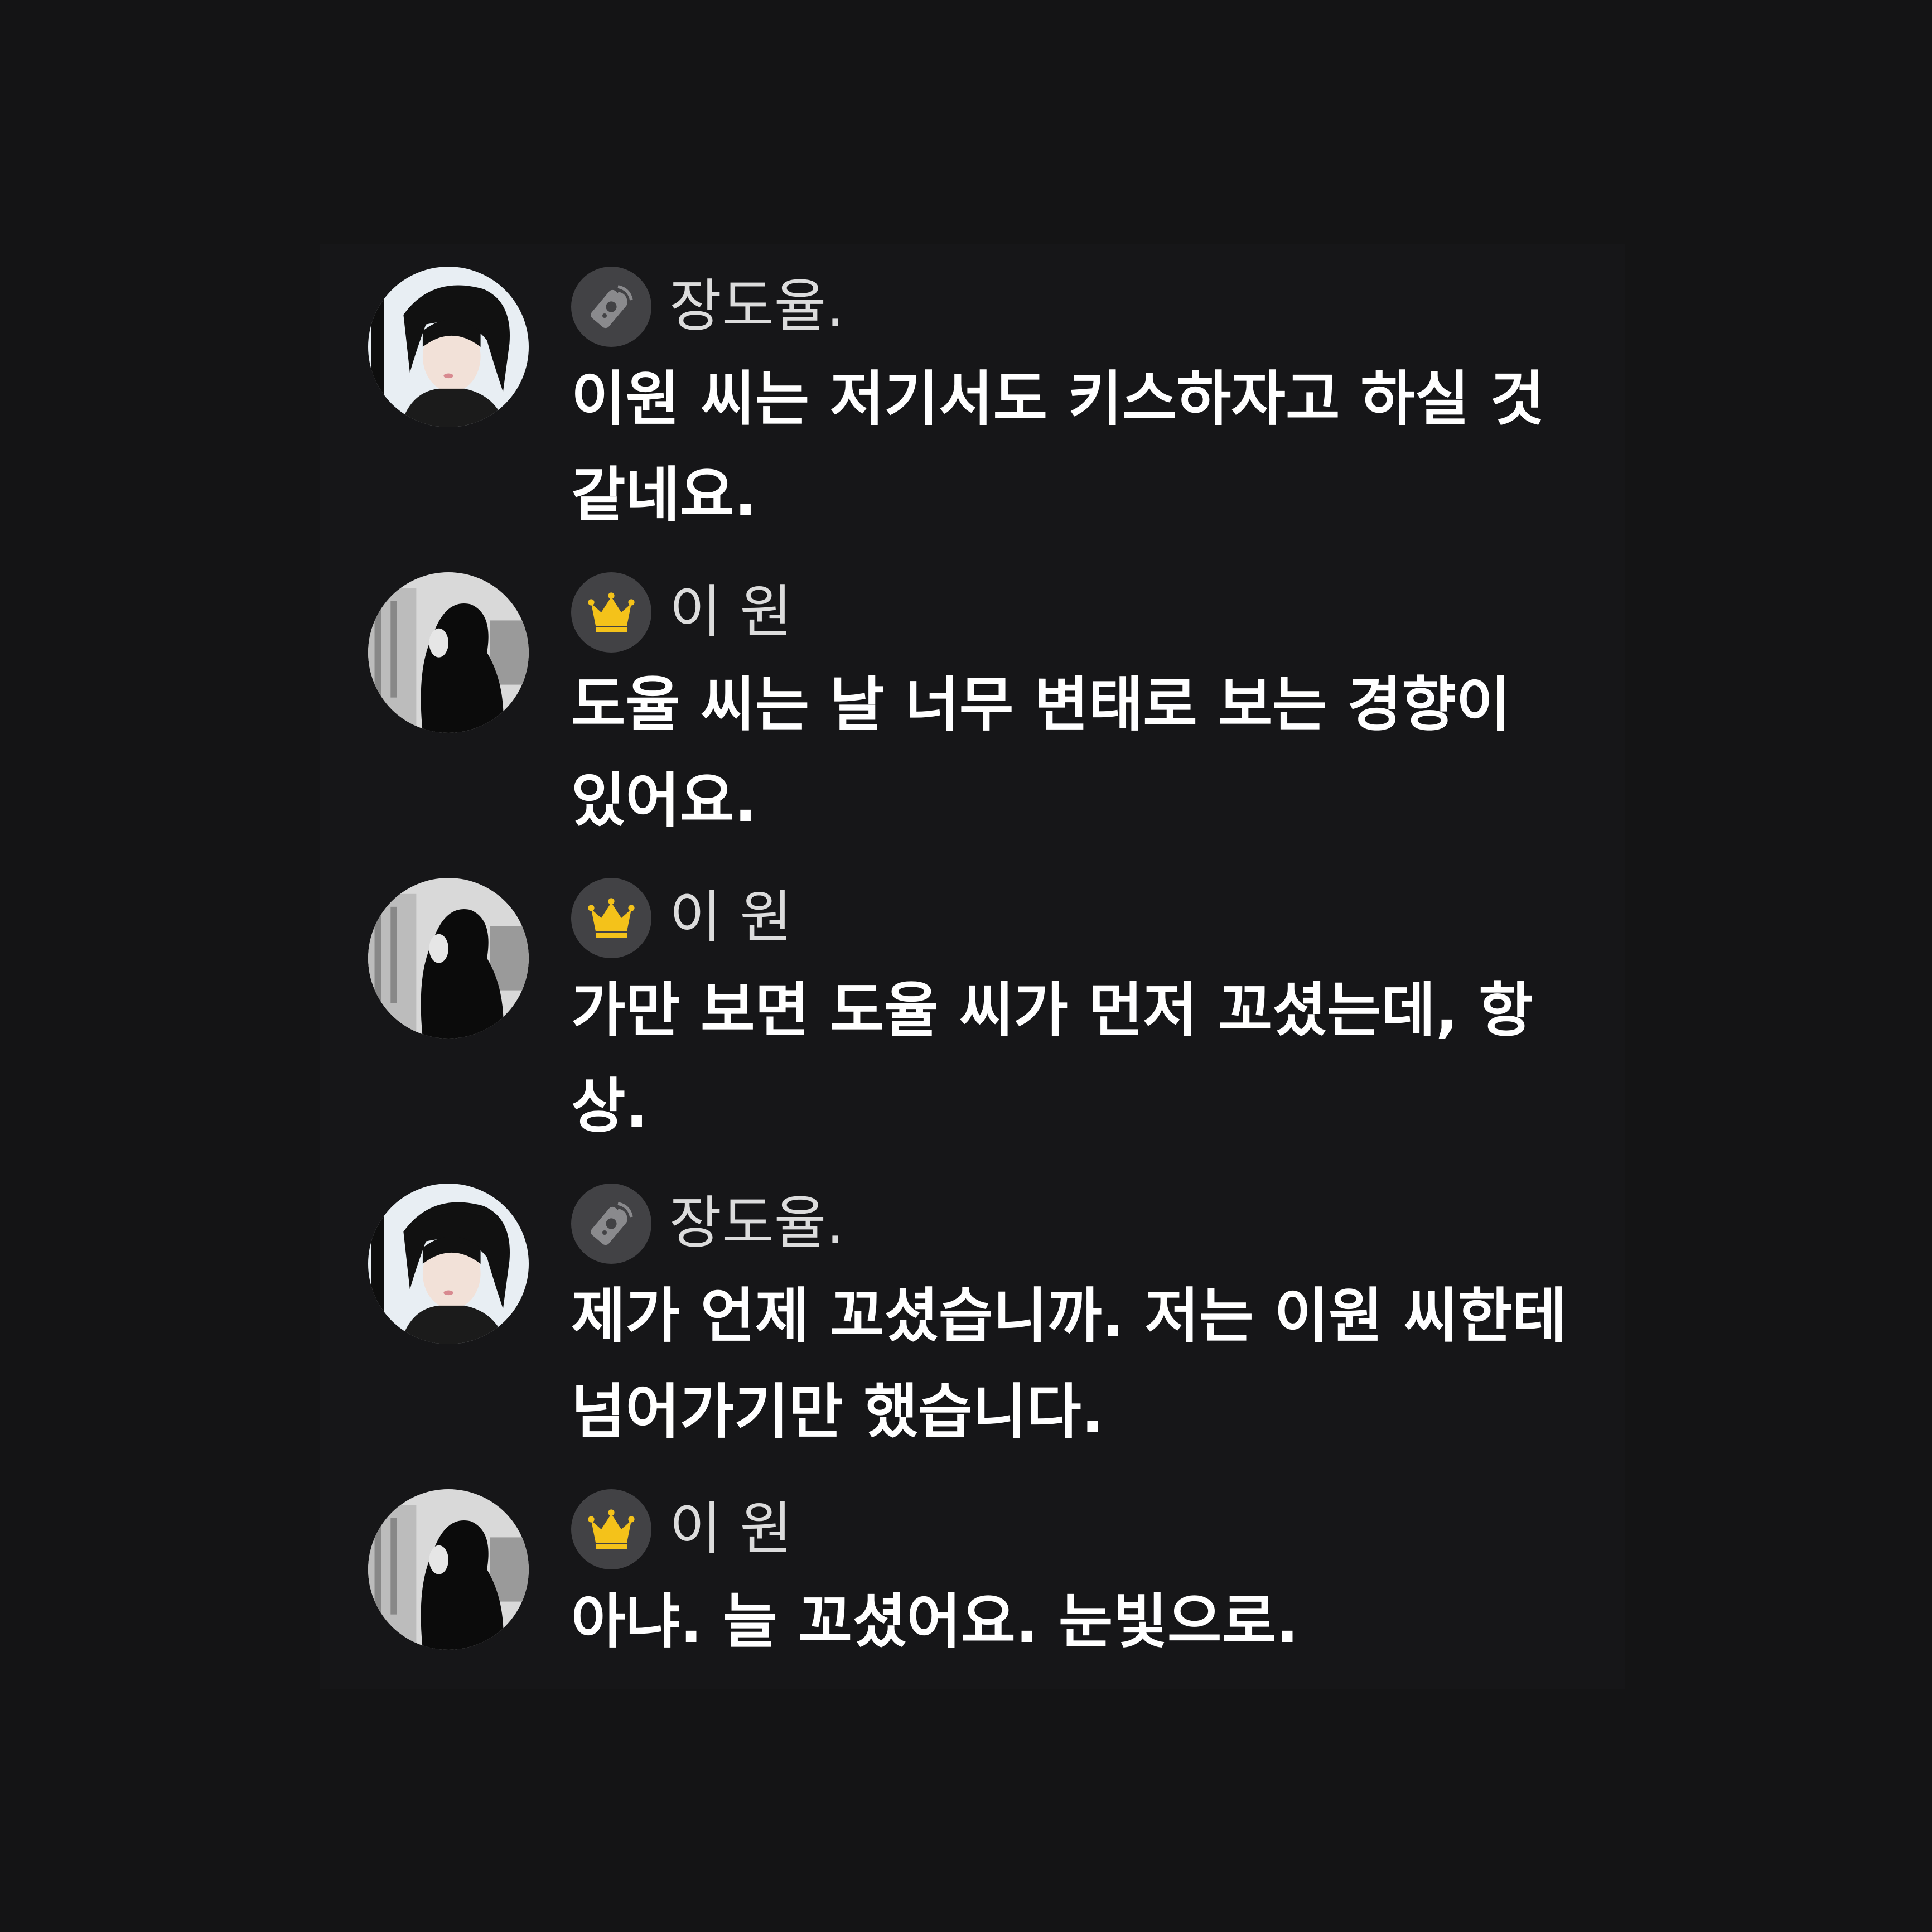  I want to click on chat-message: 장도율. 제가 언제 꼬셨습니까. 저는 이원 씨한테 넘어가기만 했습니다., so click(995, 1306).